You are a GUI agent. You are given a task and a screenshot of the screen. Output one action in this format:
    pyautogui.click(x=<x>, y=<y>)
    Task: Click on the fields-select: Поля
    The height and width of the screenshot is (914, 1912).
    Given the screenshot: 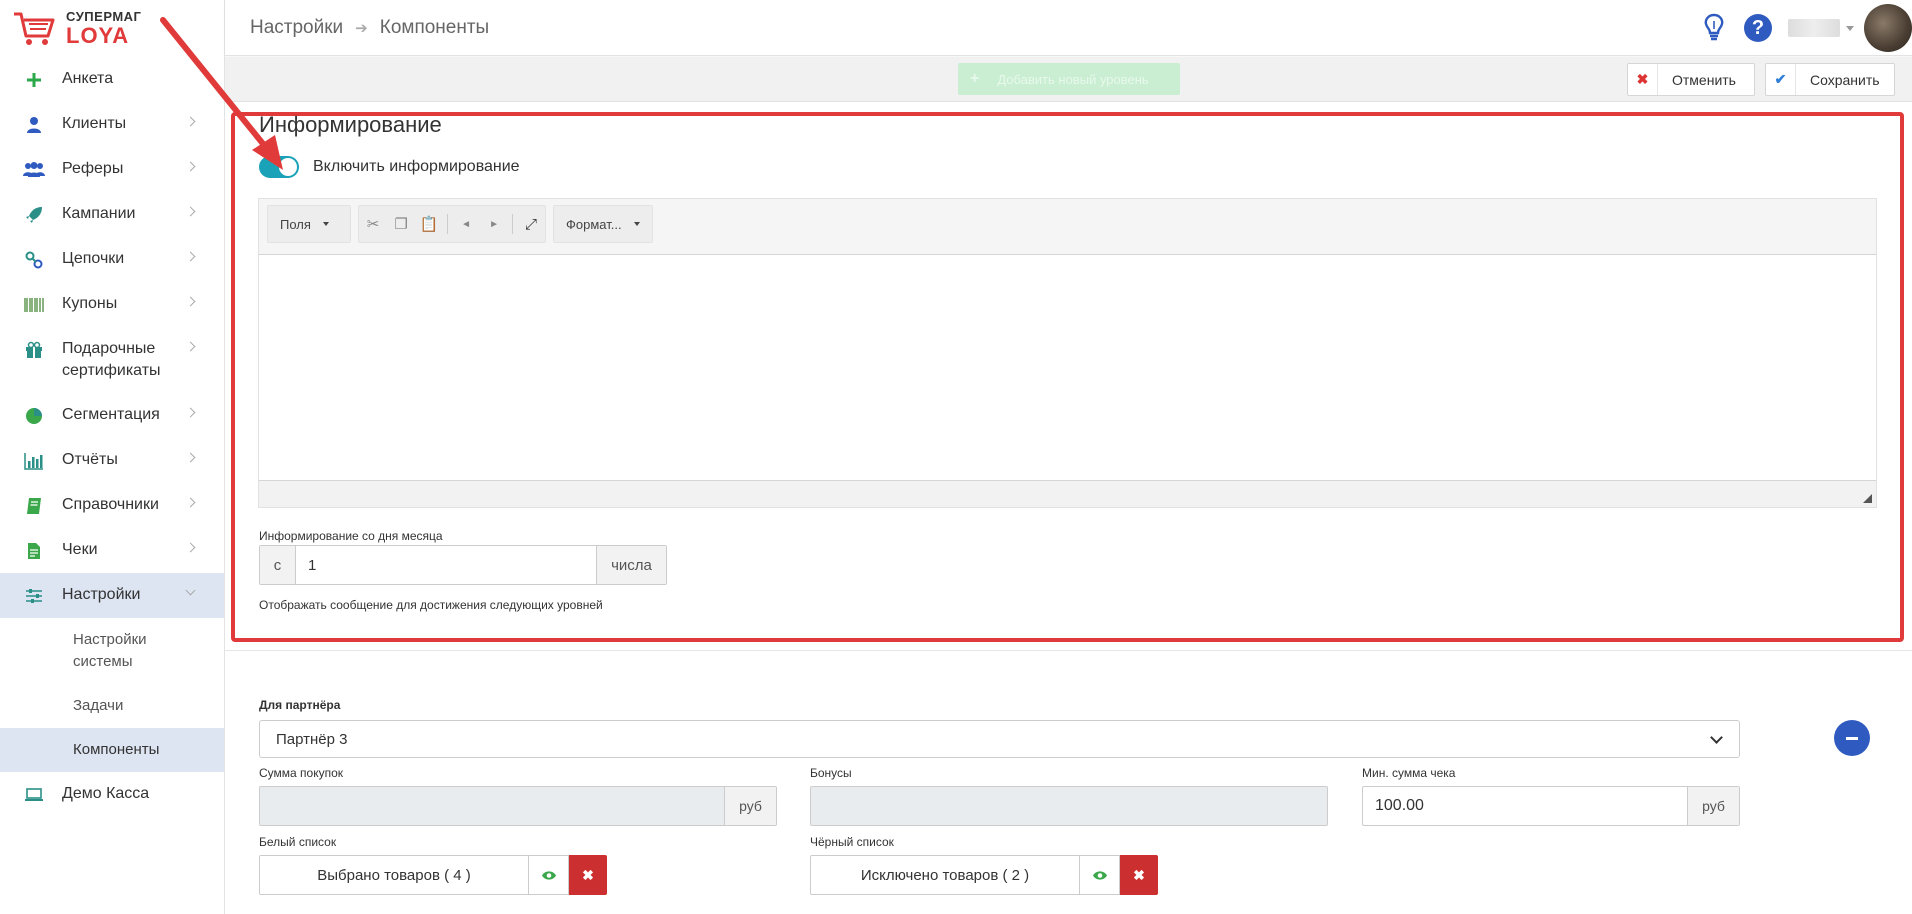 What is the action you would take?
    pyautogui.click(x=304, y=224)
    